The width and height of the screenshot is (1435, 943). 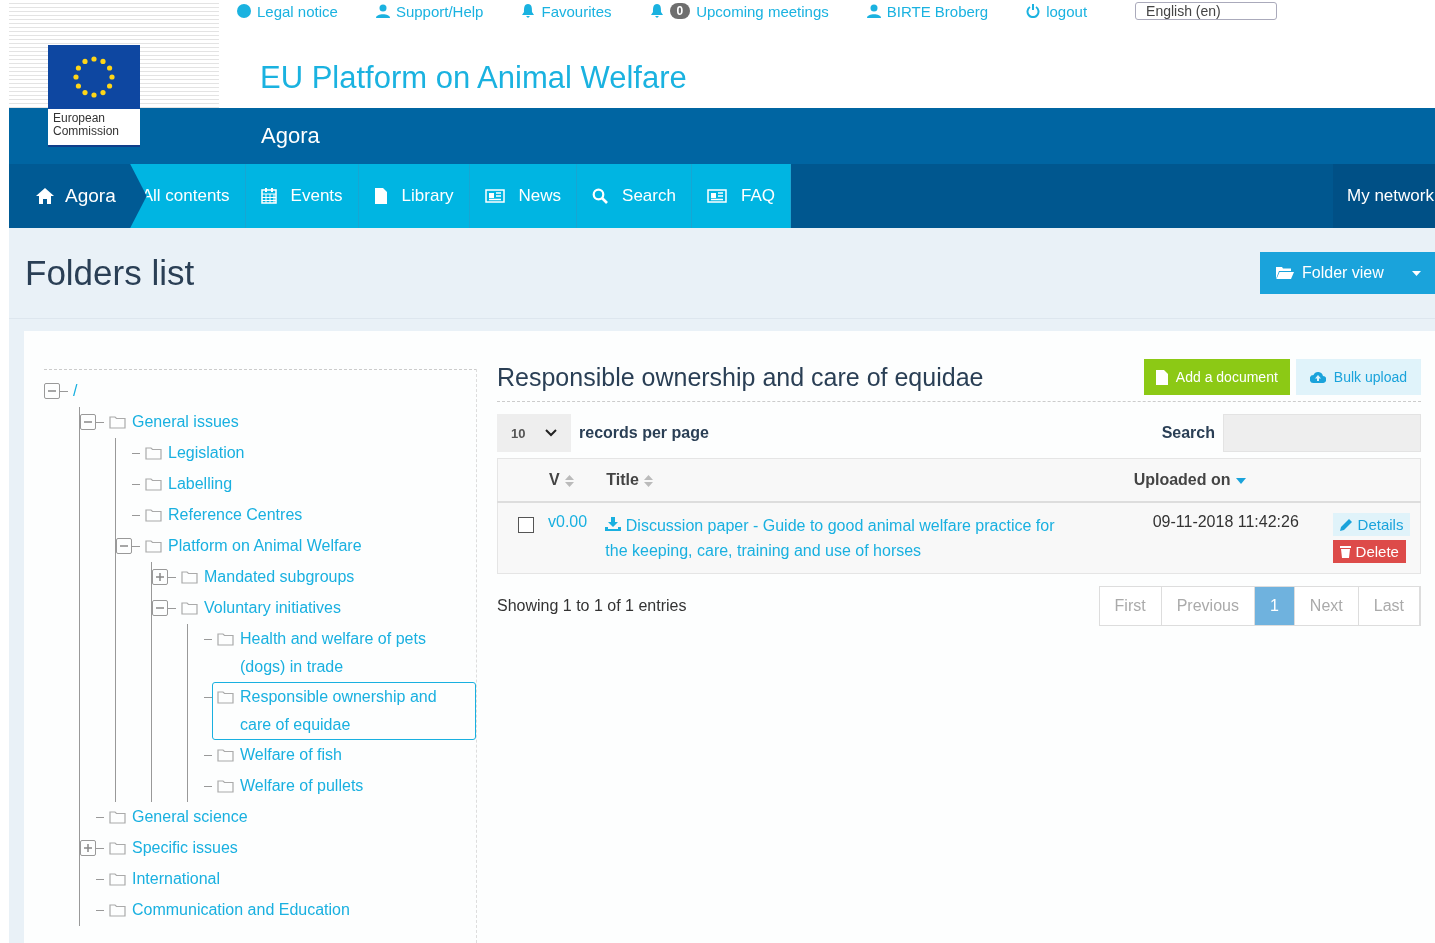 What do you see at coordinates (279, 755) in the screenshot?
I see `folder-tree-item: Welfare of fish` at bounding box center [279, 755].